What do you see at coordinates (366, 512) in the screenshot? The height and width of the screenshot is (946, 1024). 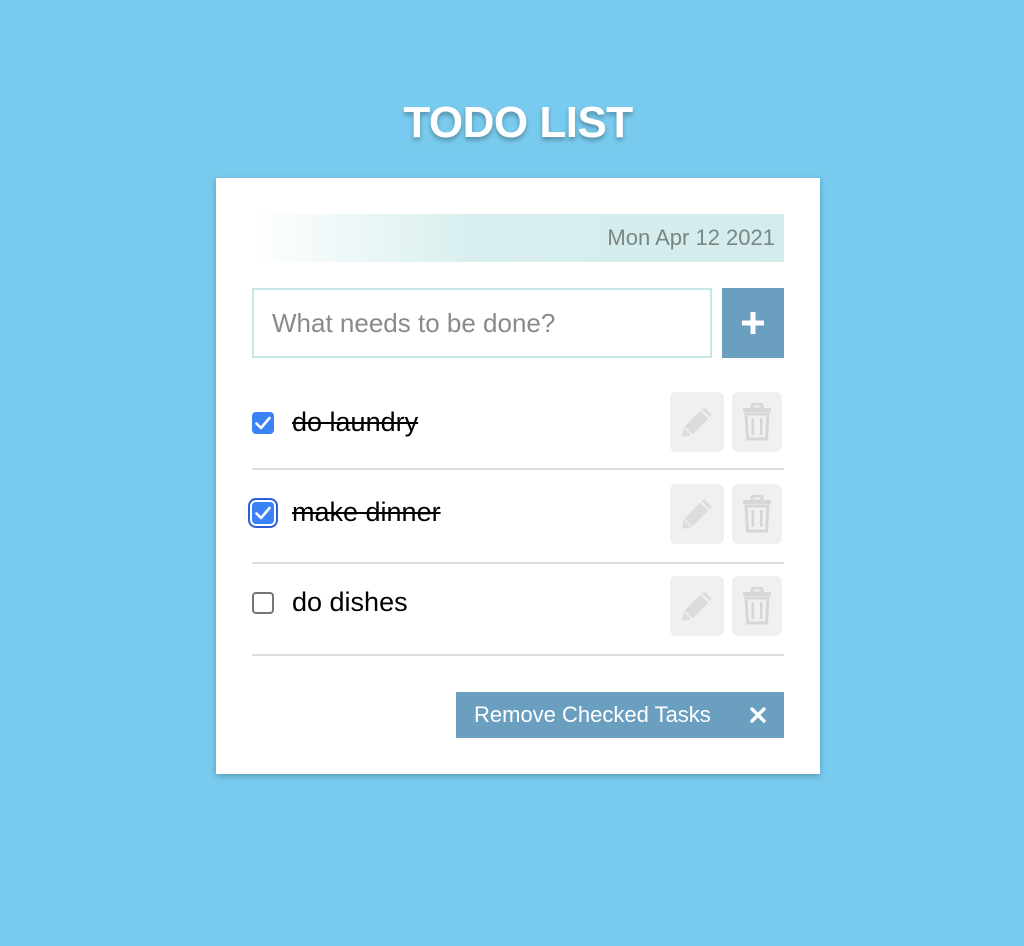 I see `task-label: make dinner` at bounding box center [366, 512].